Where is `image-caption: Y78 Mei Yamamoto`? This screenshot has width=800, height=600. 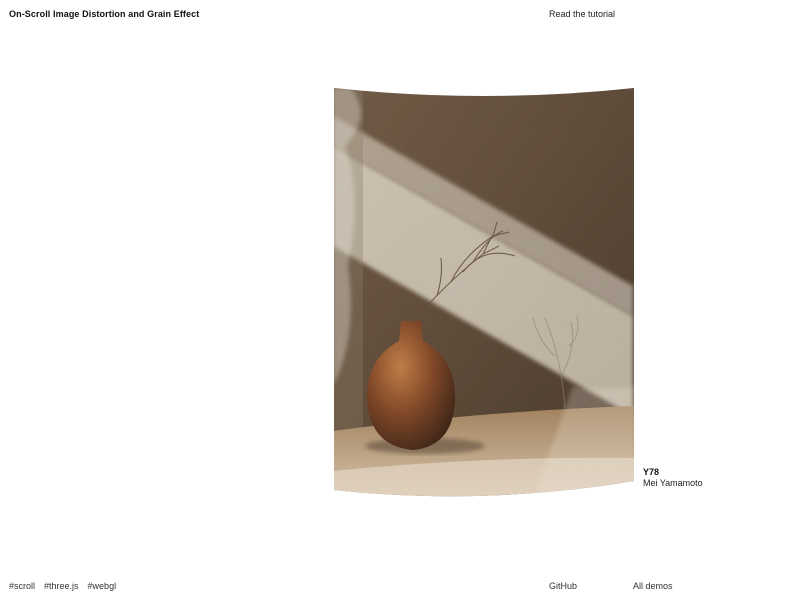
image-caption: Y78 Mei Yamamoto is located at coordinates (673, 478).